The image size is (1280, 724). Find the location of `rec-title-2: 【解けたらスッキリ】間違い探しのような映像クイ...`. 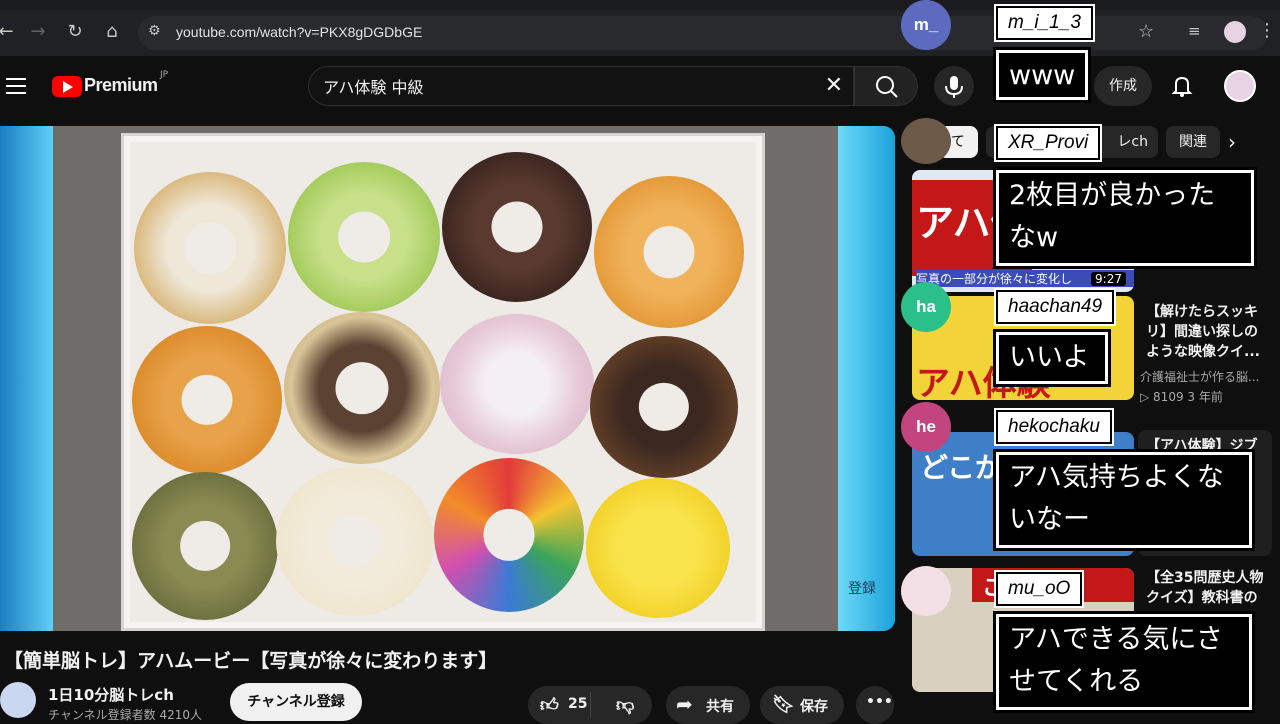

rec-title-2: 【解けたらスッキリ】間違い探しのような映像クイ... is located at coordinates (1208, 332).